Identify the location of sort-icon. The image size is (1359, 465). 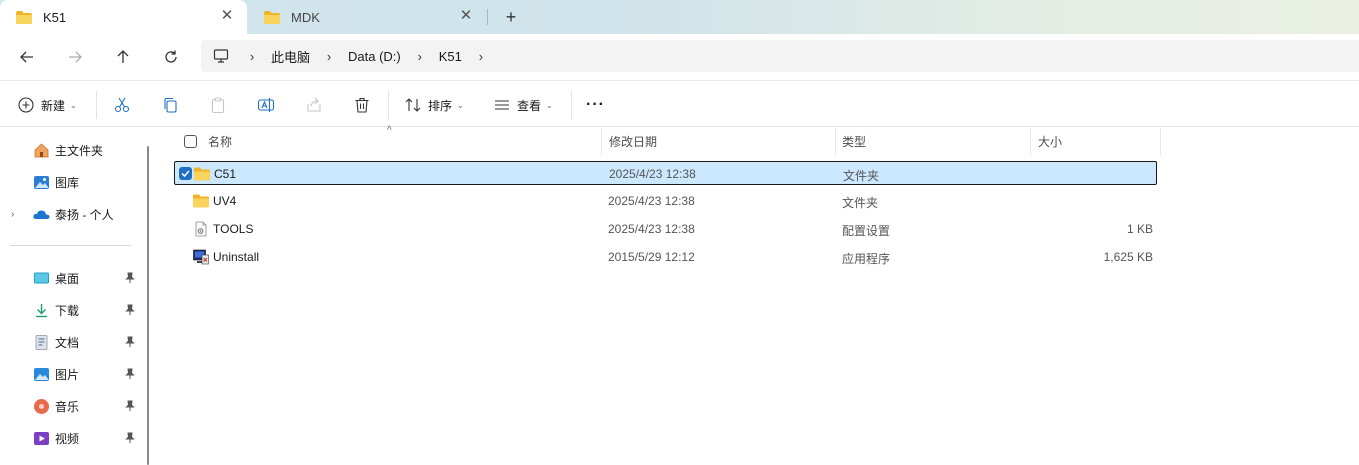
(413, 105).